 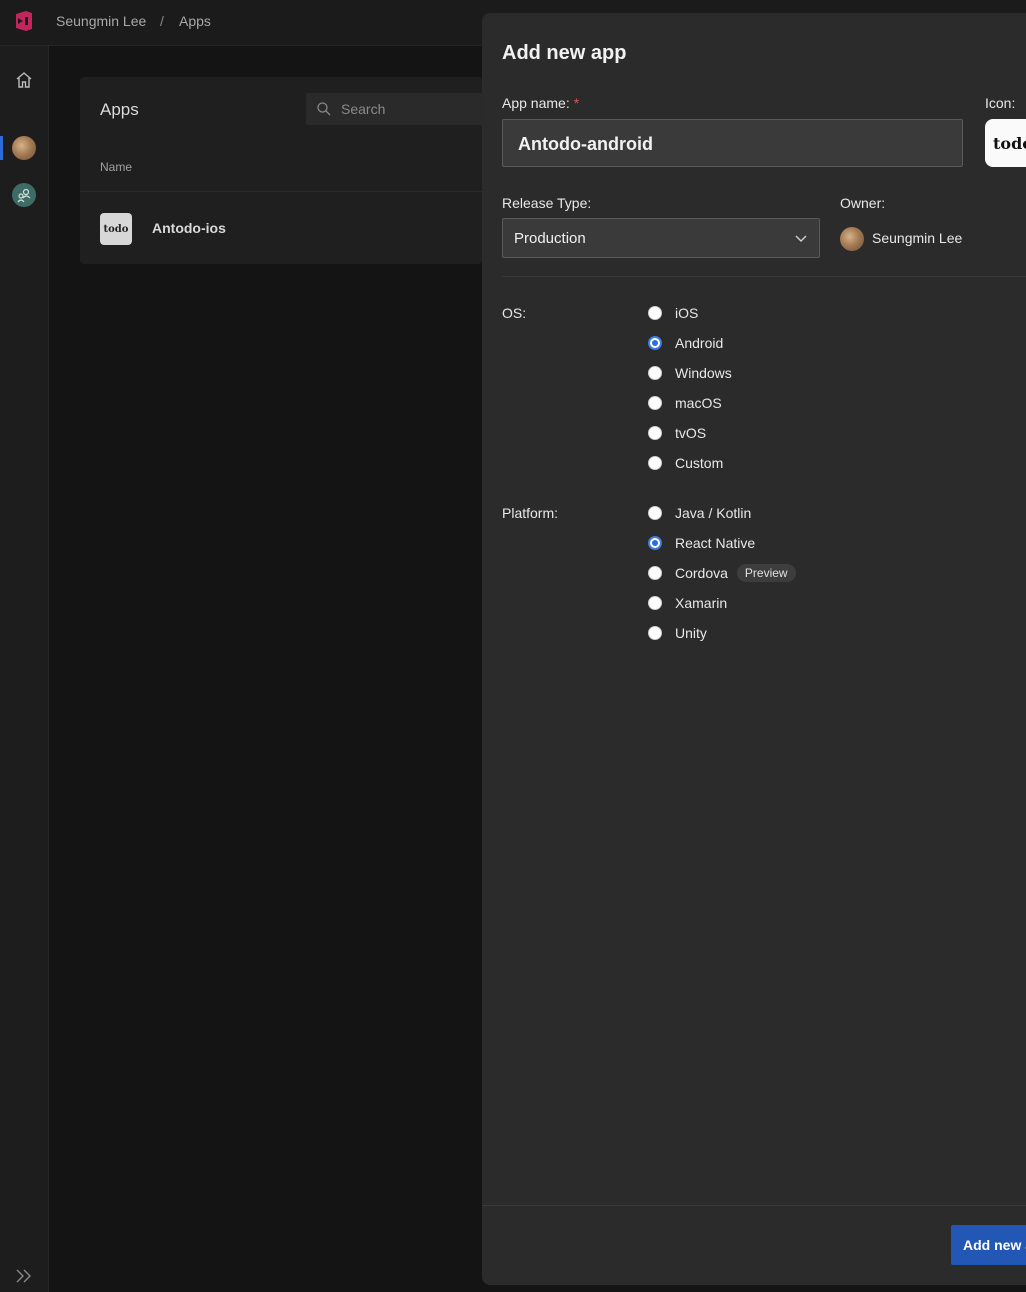 I want to click on os-option-label: Custom, so click(x=699, y=463).